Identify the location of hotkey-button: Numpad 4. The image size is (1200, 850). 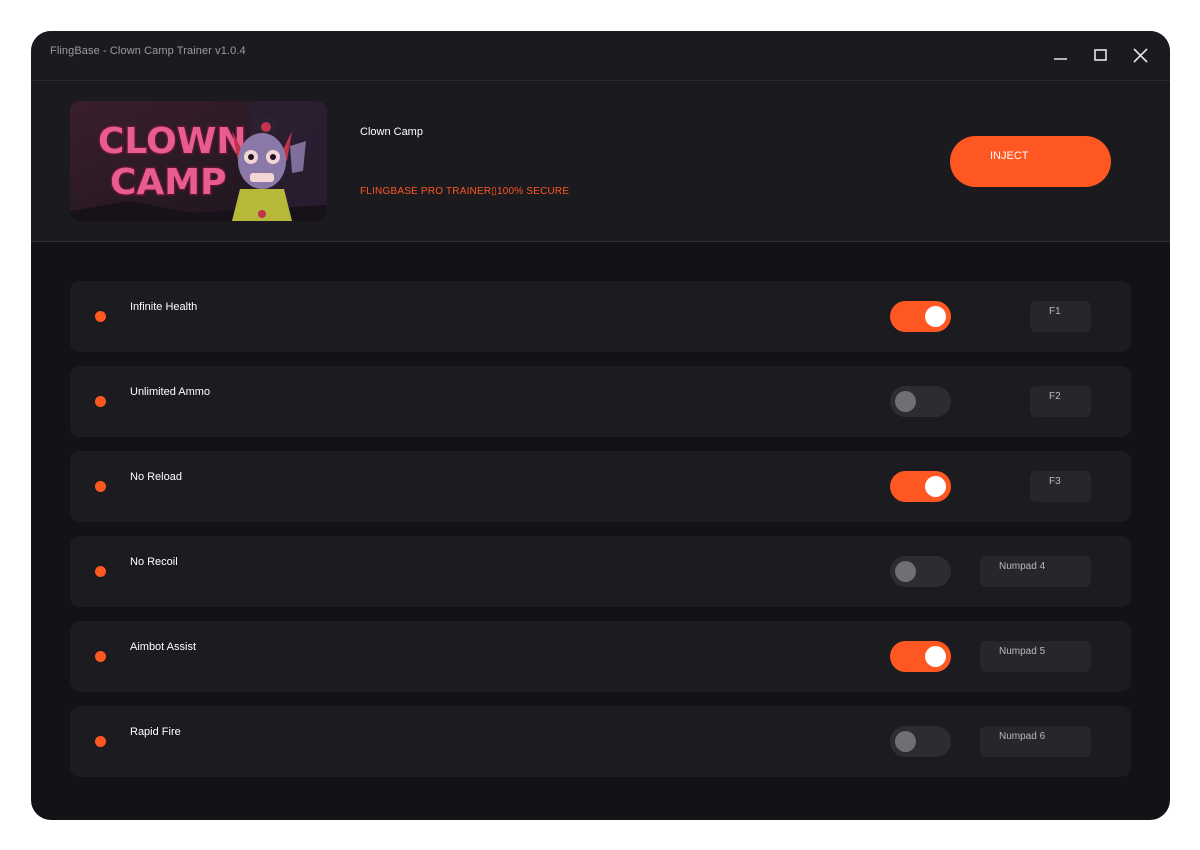
(1035, 571).